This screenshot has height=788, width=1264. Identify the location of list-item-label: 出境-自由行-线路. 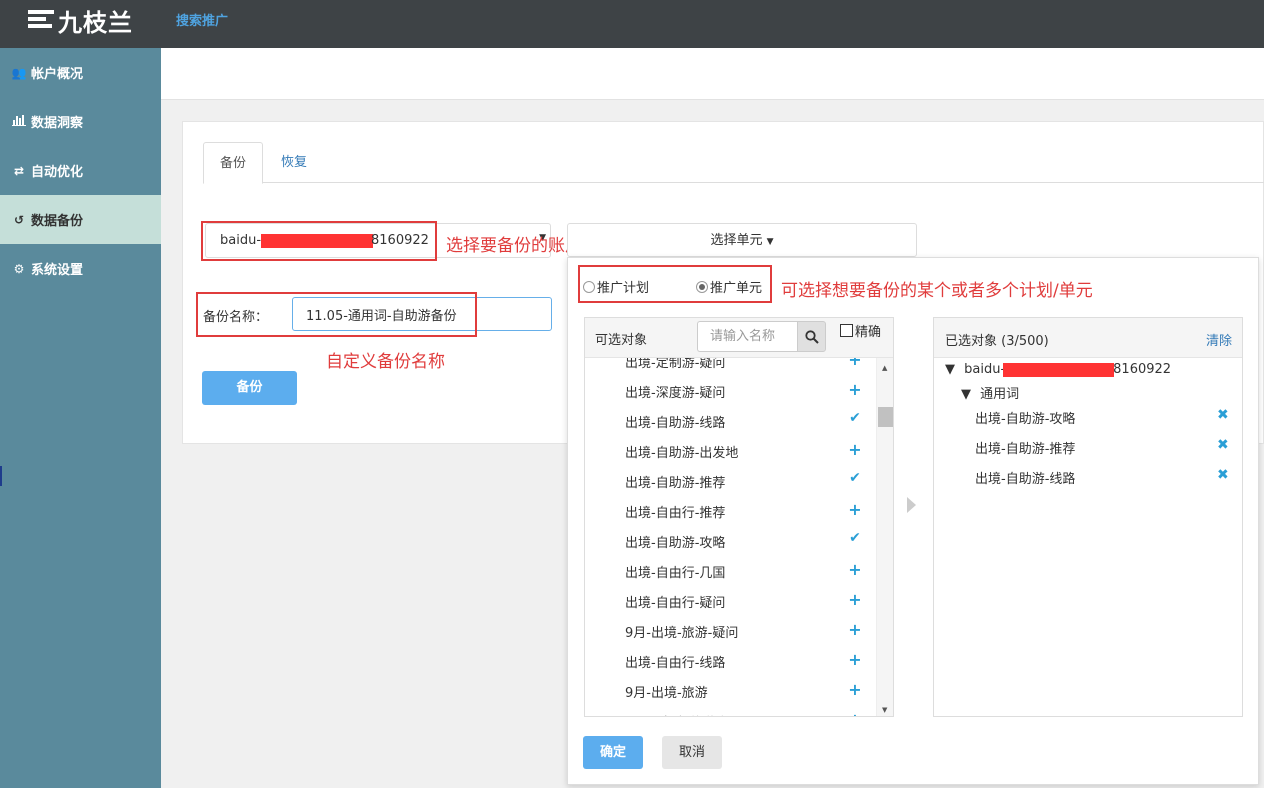
(675, 663).